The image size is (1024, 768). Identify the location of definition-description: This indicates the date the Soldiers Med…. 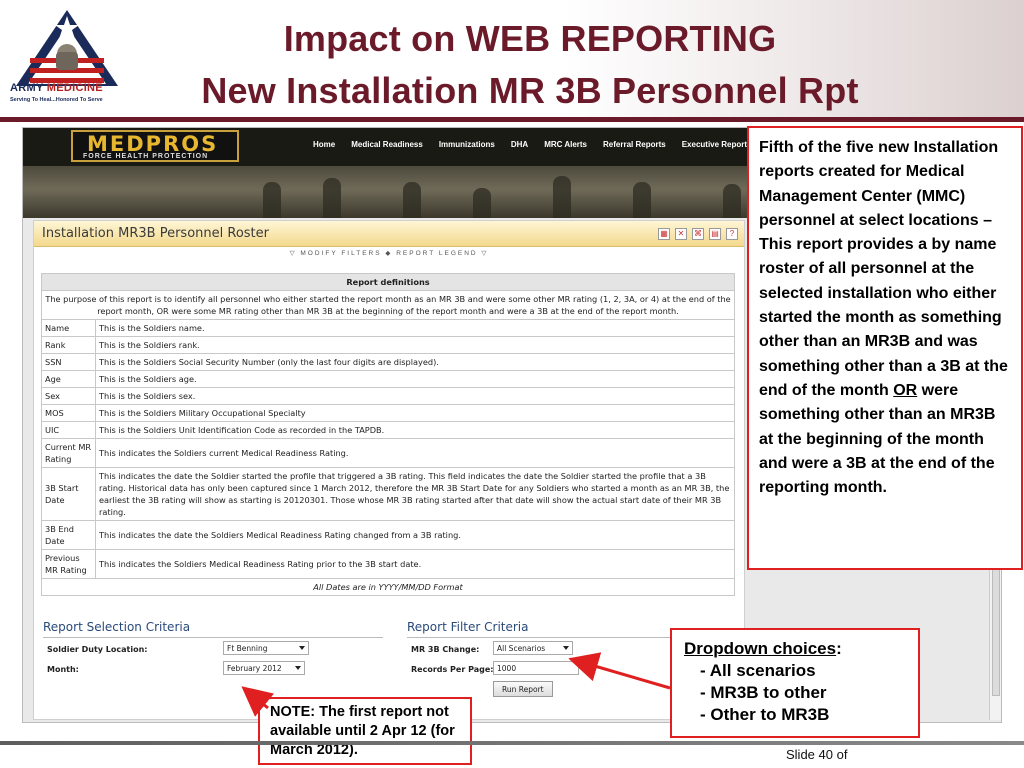
(415, 535).